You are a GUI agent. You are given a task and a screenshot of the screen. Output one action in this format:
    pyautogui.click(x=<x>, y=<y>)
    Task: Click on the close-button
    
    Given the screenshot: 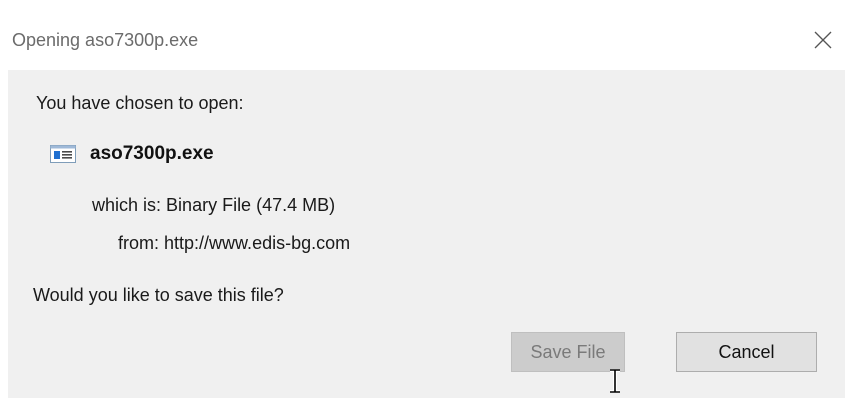 What is the action you would take?
    pyautogui.click(x=823, y=40)
    